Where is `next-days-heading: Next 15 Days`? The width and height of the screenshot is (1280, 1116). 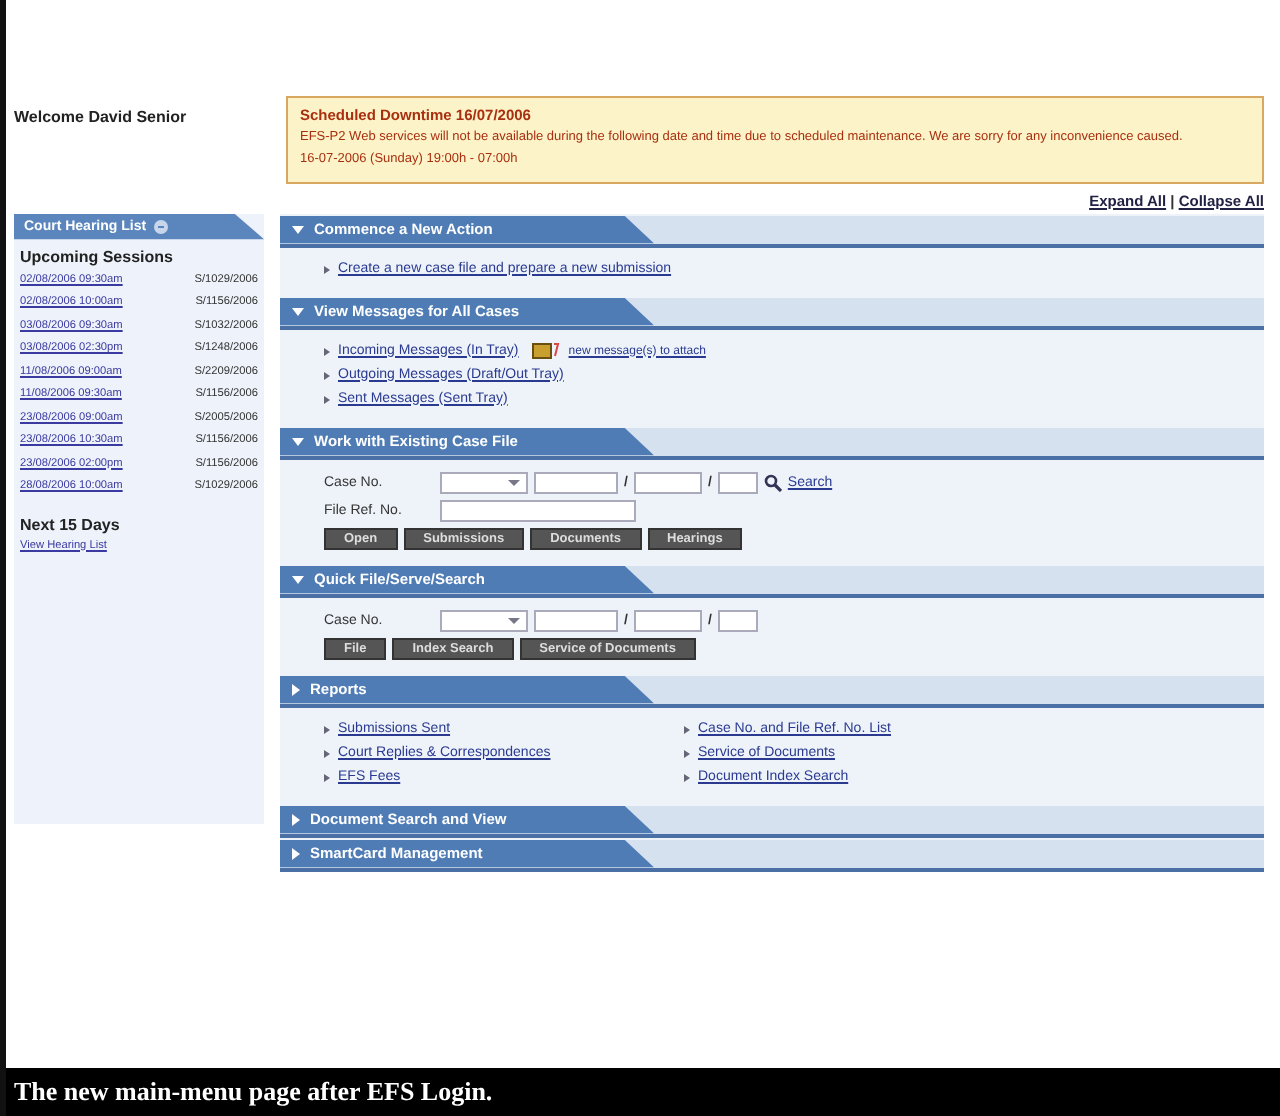
next-days-heading: Next 15 Days is located at coordinates (71, 524).